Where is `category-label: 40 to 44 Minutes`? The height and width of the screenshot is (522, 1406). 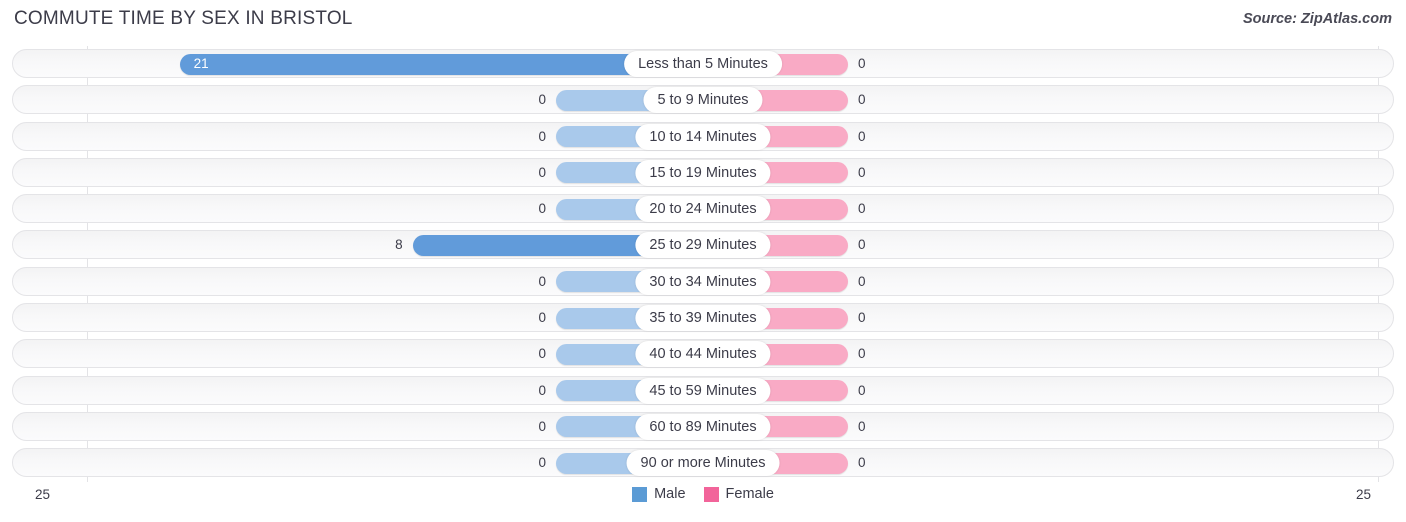 category-label: 40 to 44 Minutes is located at coordinates (703, 354).